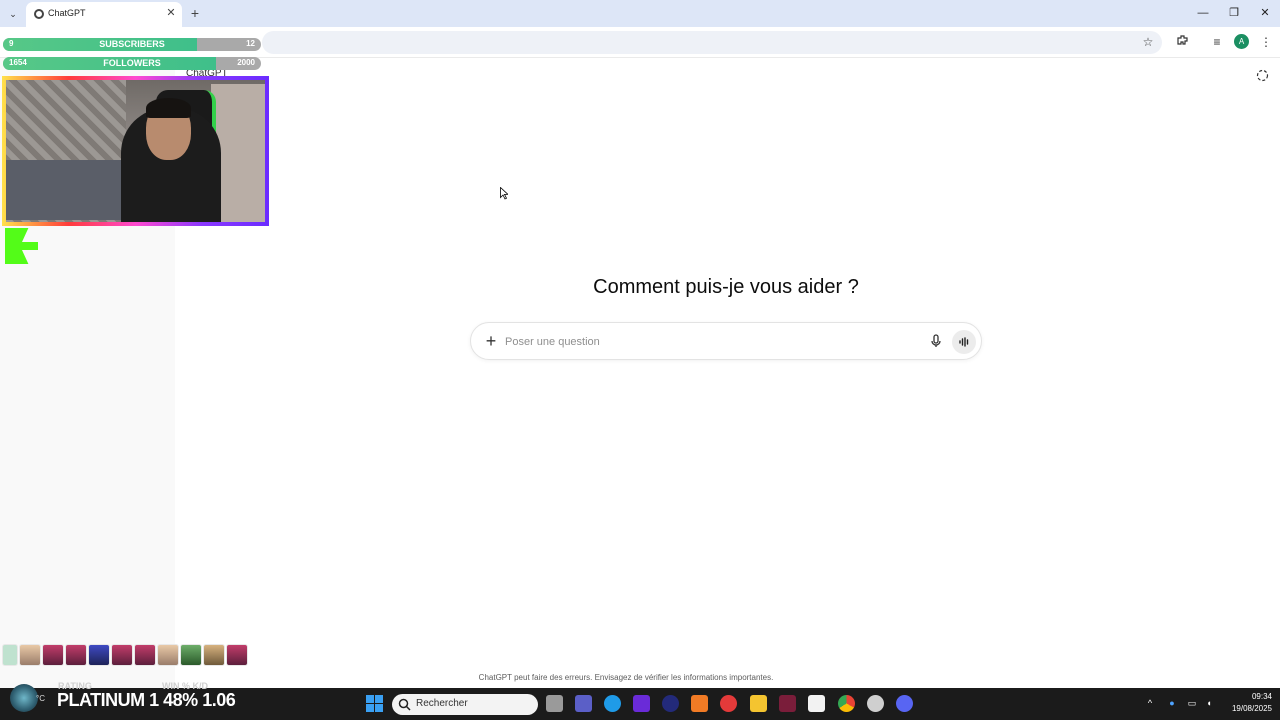  Describe the element at coordinates (554, 703) in the screenshot. I see `task-view-icon` at that location.